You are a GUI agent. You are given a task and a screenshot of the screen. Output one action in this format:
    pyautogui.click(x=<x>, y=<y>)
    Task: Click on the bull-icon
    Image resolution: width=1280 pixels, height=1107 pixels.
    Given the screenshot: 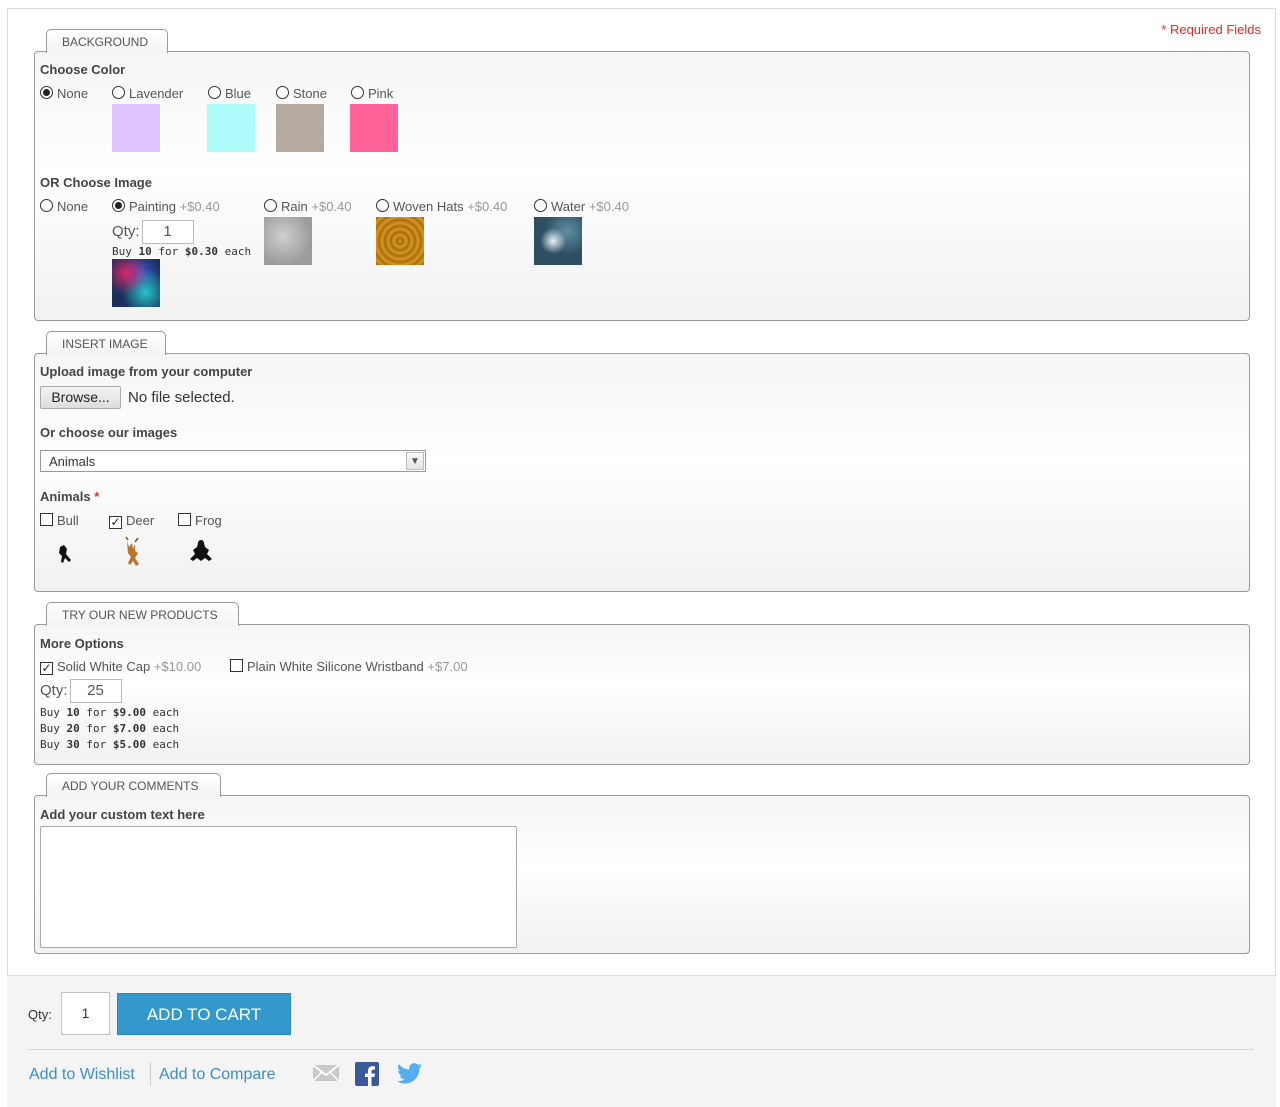 What is the action you would take?
    pyautogui.click(x=64, y=555)
    